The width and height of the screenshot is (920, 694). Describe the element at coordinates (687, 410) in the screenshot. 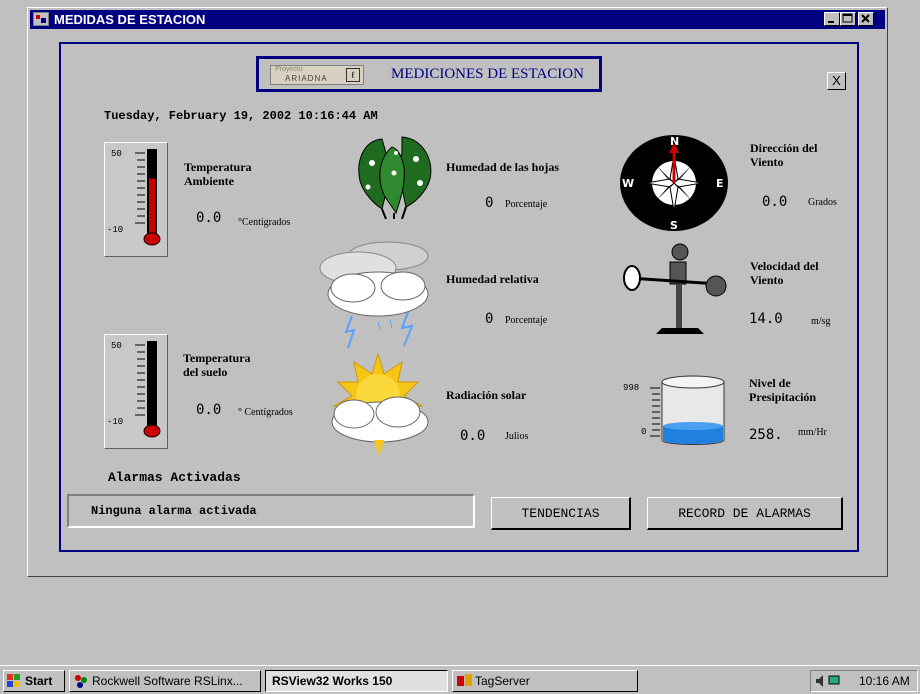

I see `rain-gauge-icon` at that location.